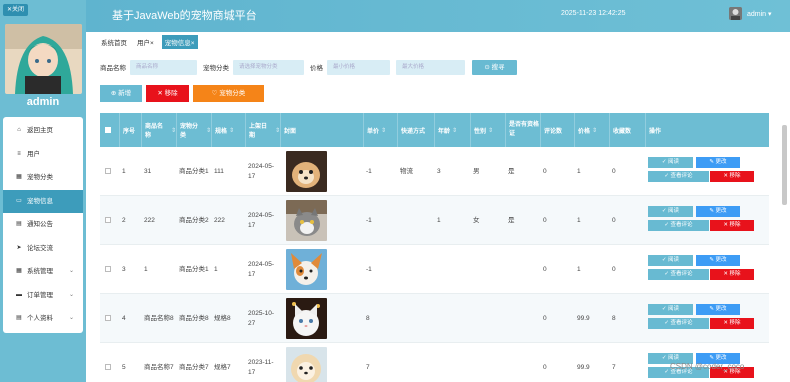 Image resolution: width=790 pixels, height=382 pixels. Describe the element at coordinates (43, 201) in the screenshot. I see `menu-item-pet-info: ▭ 宠物信息` at that location.